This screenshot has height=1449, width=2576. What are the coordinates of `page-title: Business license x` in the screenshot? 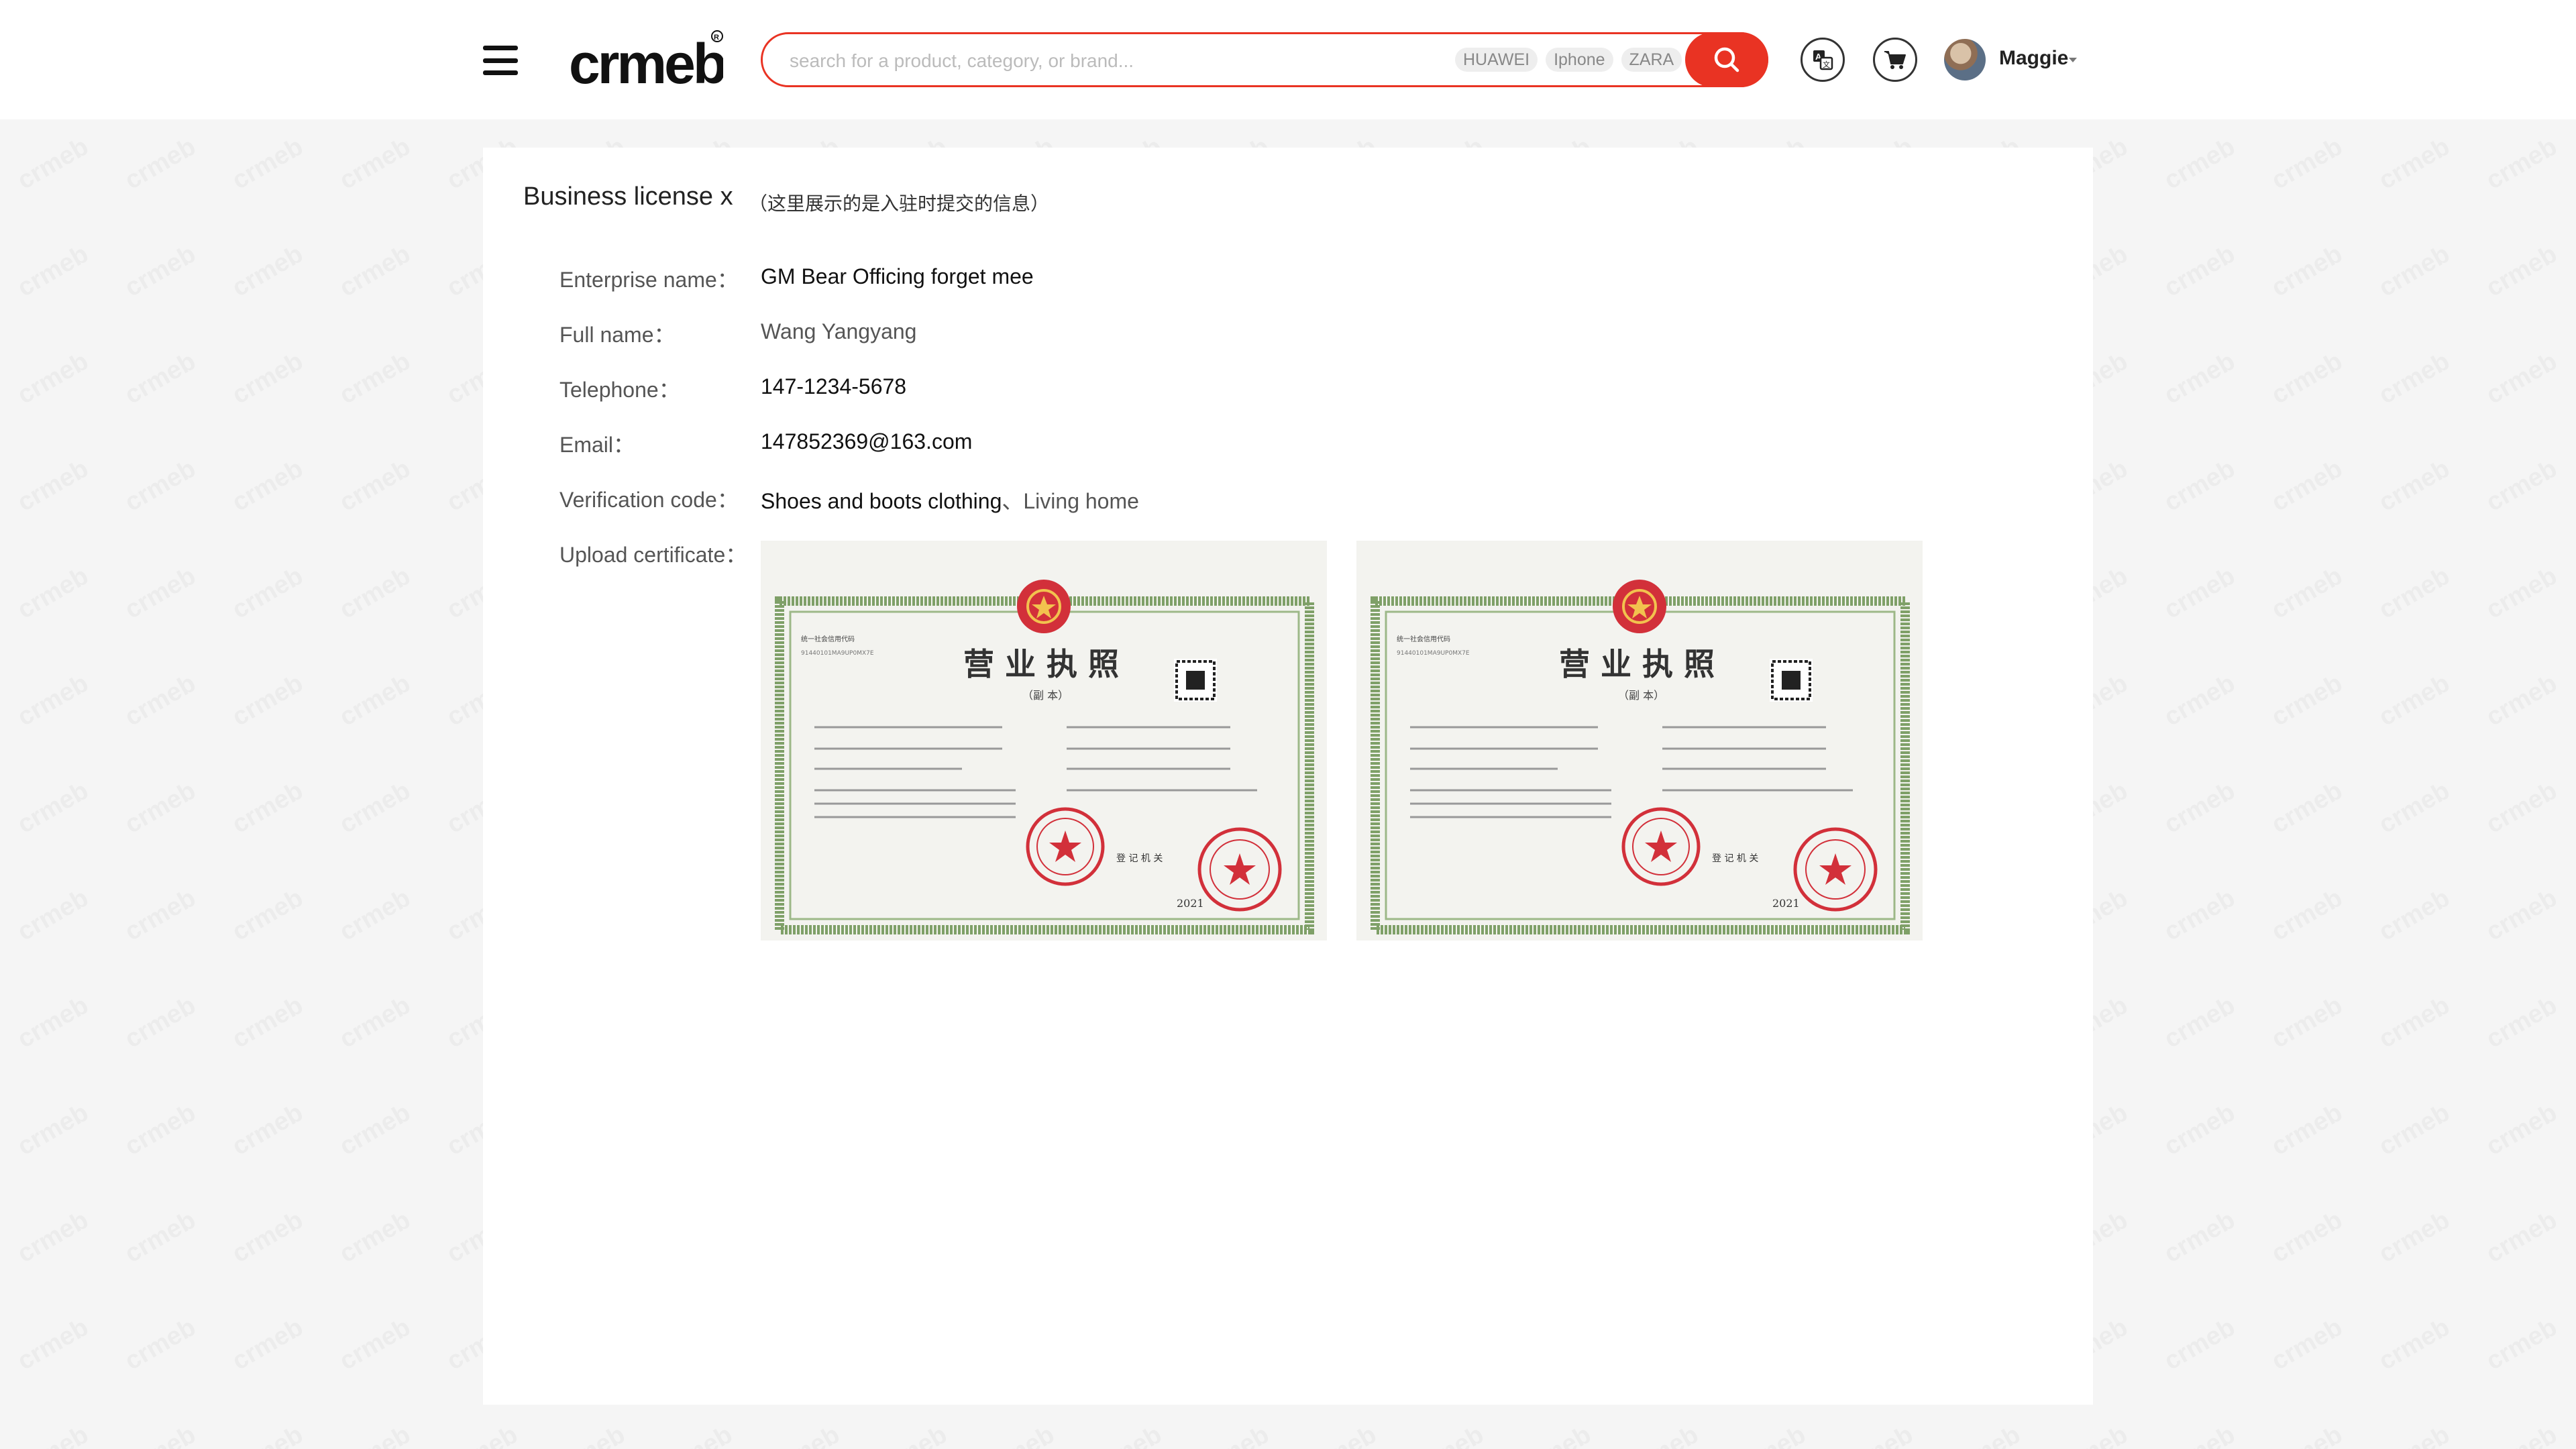 It's located at (628, 196).